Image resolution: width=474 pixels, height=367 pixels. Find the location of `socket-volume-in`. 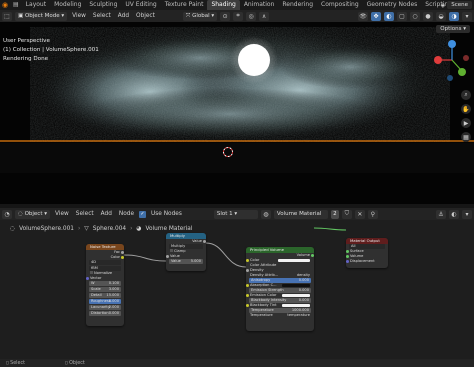

socket-volume-in is located at coordinates (347, 256).